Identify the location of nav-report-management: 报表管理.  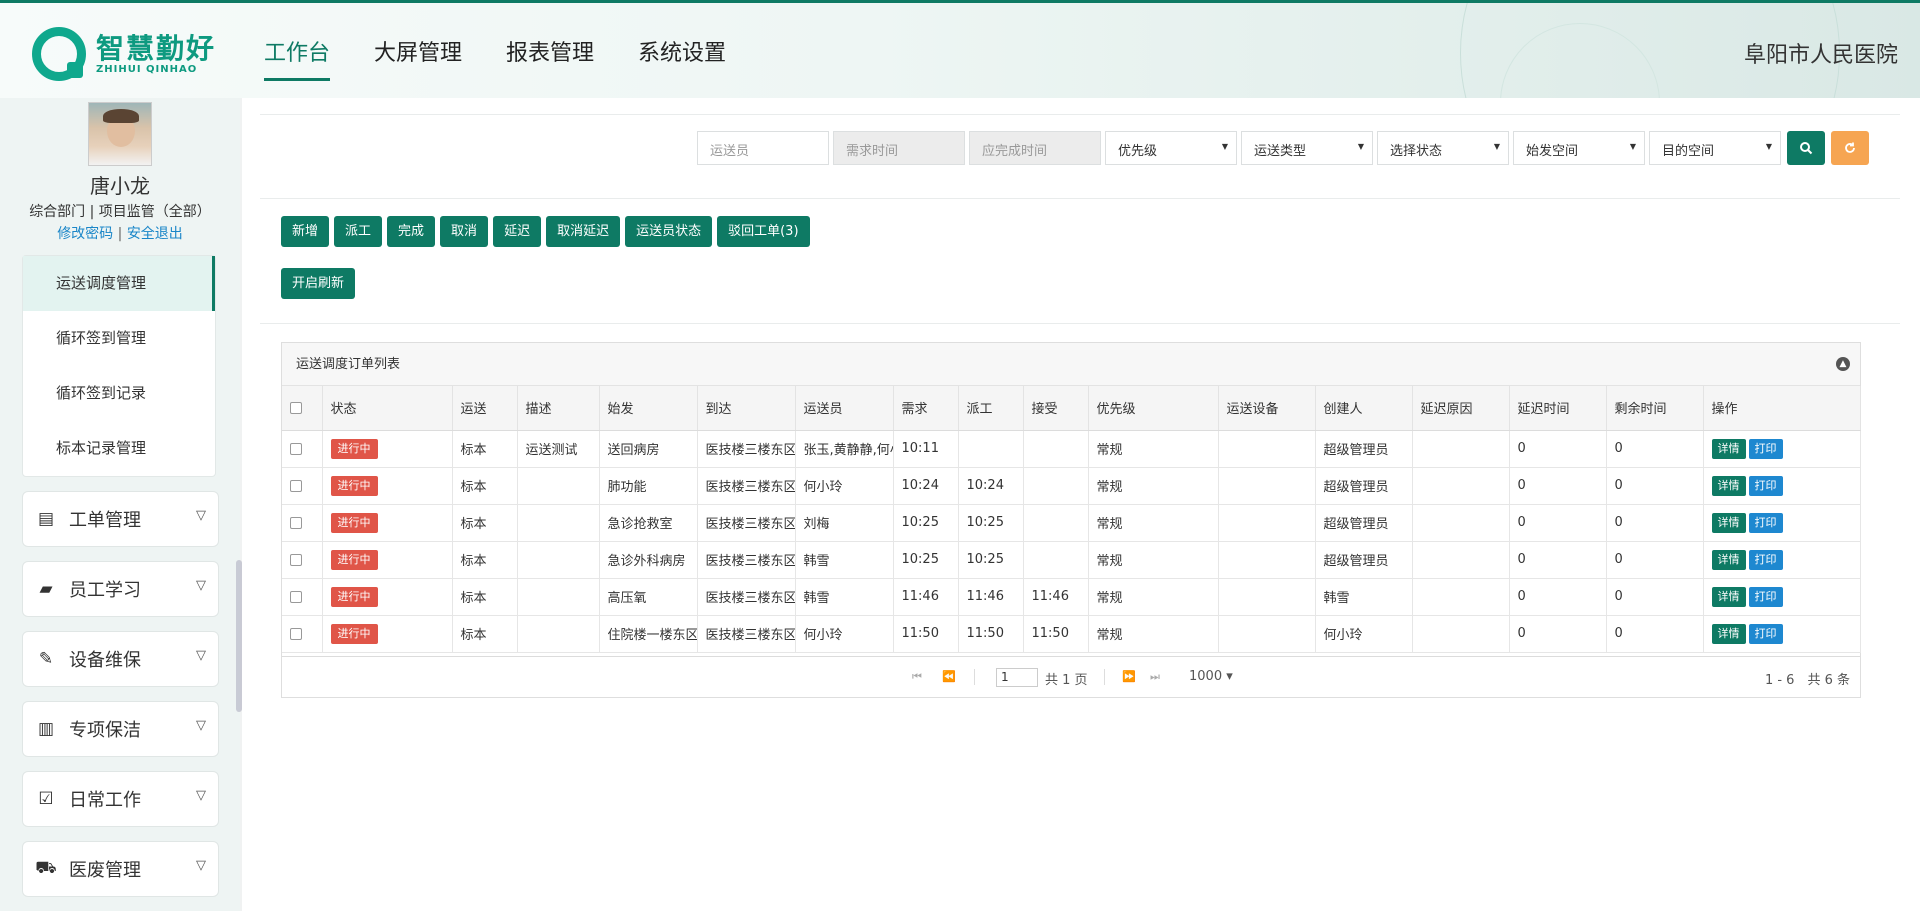
(550, 42).